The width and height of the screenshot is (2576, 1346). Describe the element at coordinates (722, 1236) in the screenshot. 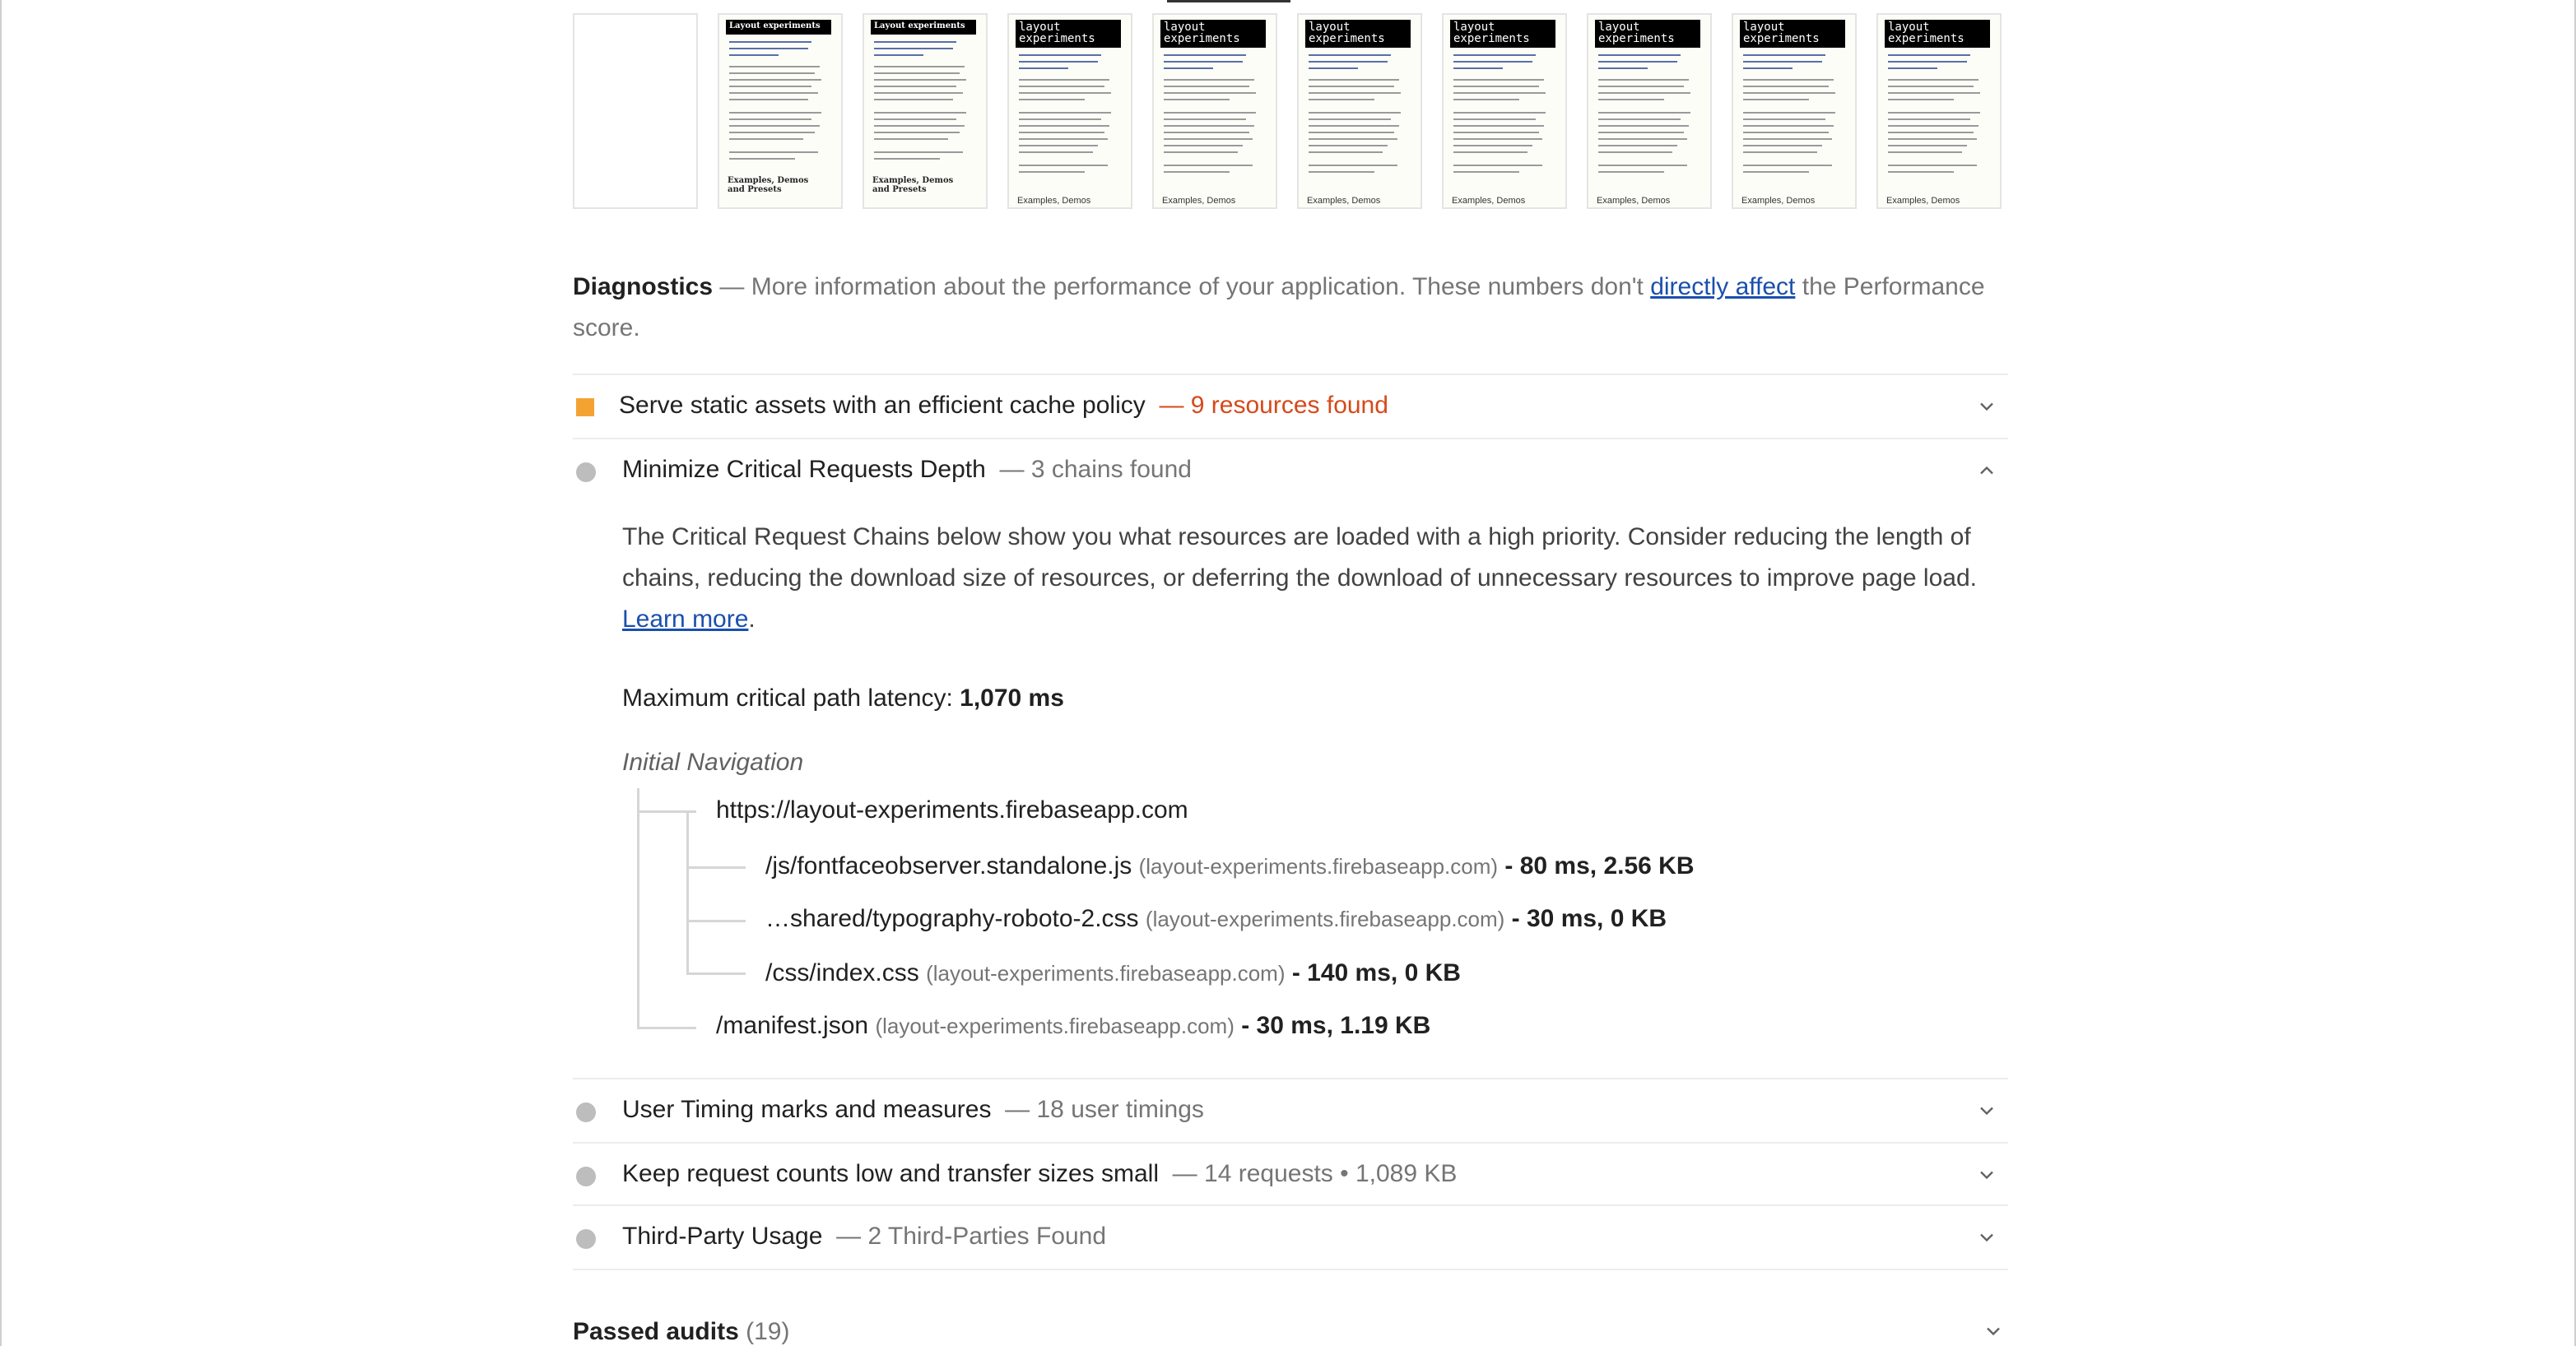

I see `audit-title: Third-Party Usage` at that location.